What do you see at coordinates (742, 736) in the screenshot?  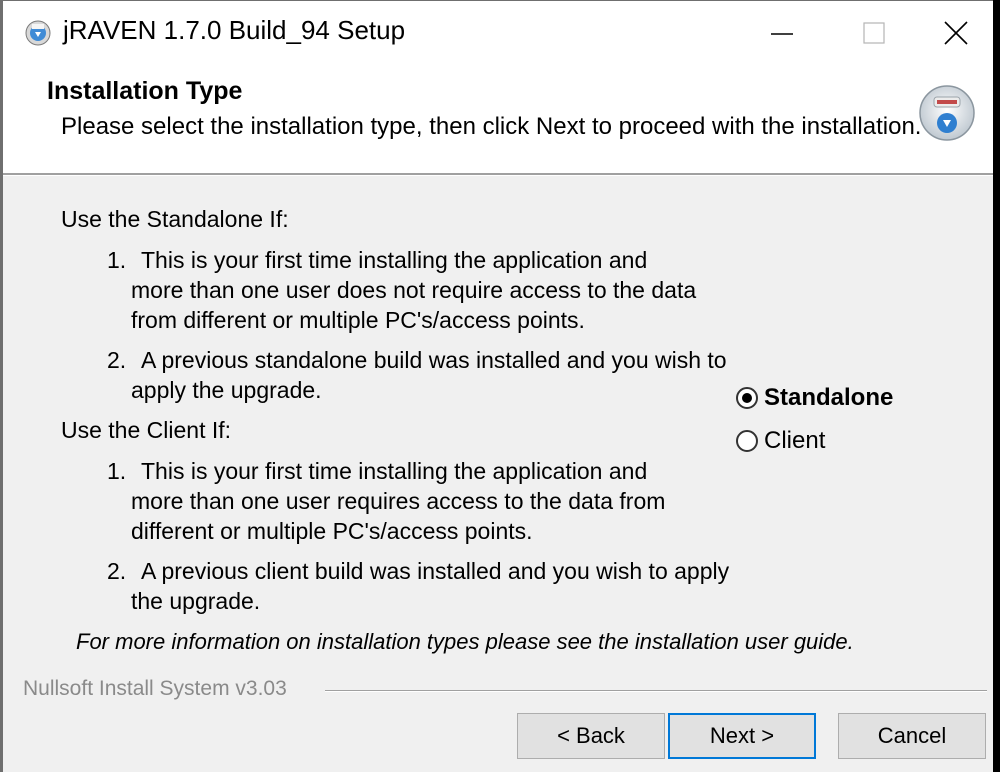 I see `next-button: Next >` at bounding box center [742, 736].